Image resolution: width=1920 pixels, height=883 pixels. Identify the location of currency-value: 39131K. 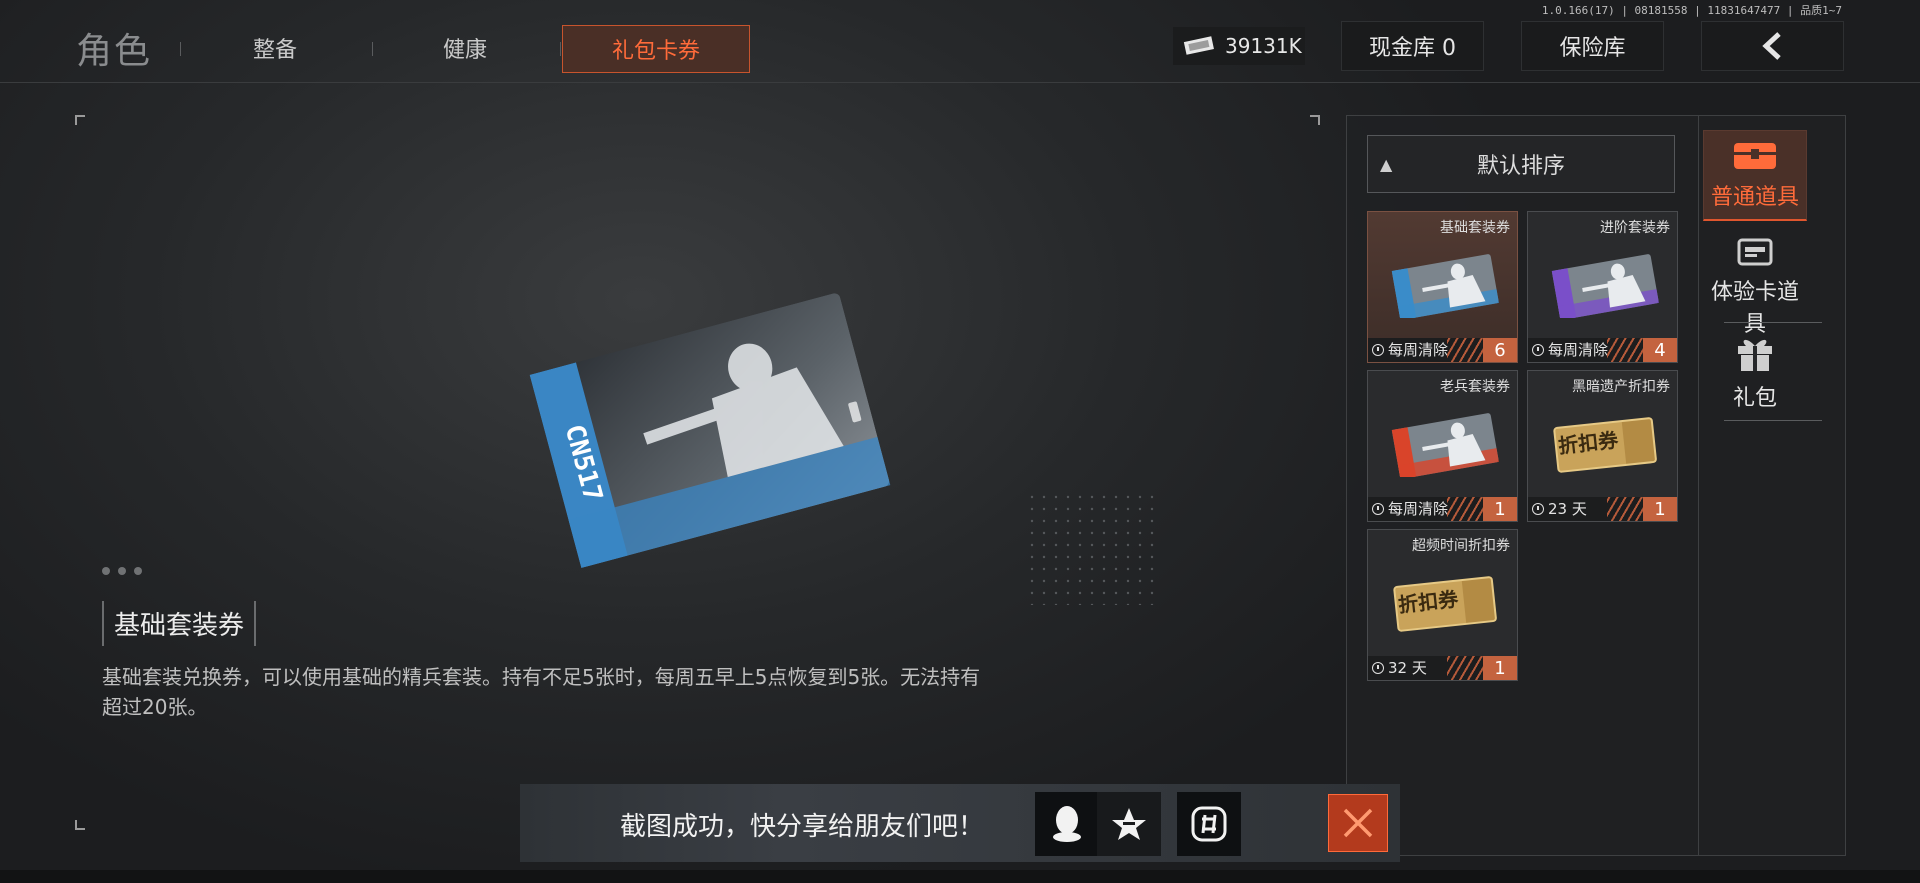
(1263, 46).